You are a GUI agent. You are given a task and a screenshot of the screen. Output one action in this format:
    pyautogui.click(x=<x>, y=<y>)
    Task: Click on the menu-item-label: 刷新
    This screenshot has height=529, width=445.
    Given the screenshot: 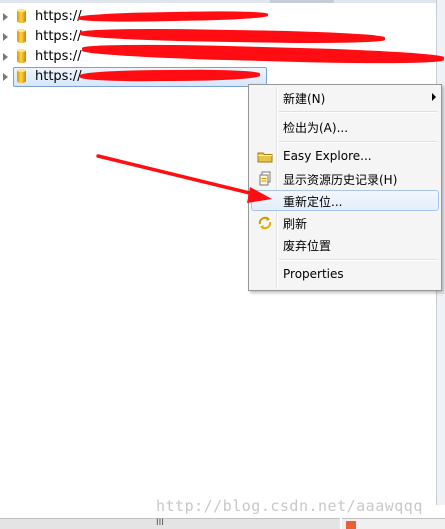 What is the action you would take?
    pyautogui.click(x=295, y=224)
    